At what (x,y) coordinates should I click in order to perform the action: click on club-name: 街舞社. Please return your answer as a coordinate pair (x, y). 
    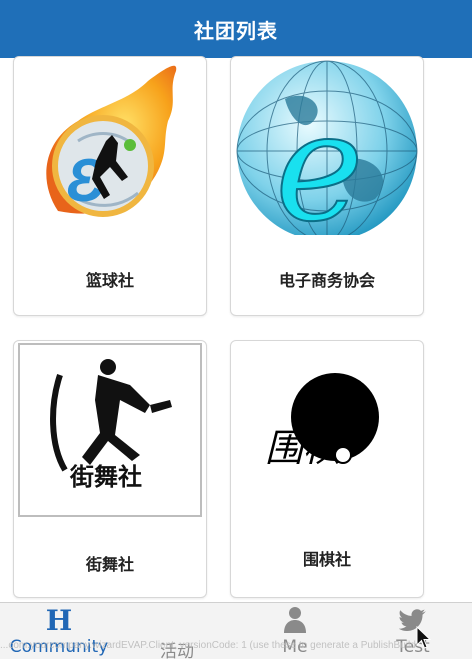
    Looking at the image, I should click on (109, 564).